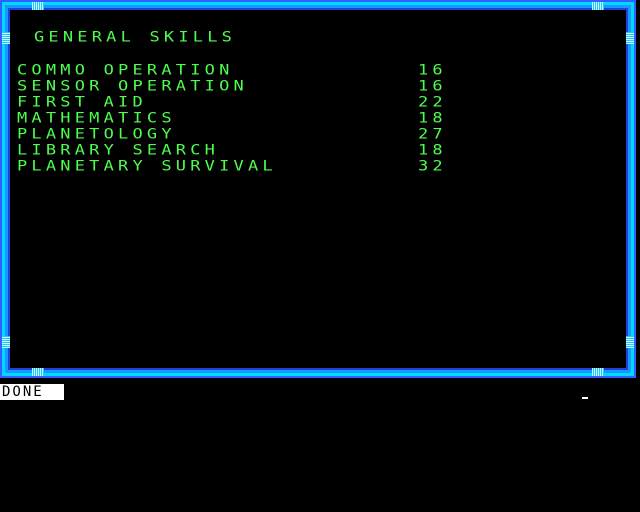  What do you see at coordinates (125, 70) in the screenshot?
I see `skill-name: COMMO OPERATION` at bounding box center [125, 70].